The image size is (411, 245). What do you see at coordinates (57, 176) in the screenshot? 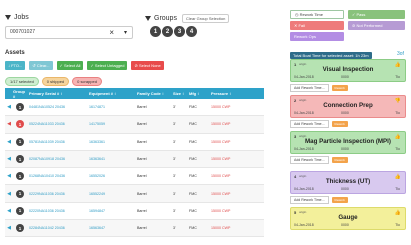
I see `serial-cell: 01268NA10410 20436` at bounding box center [57, 176].